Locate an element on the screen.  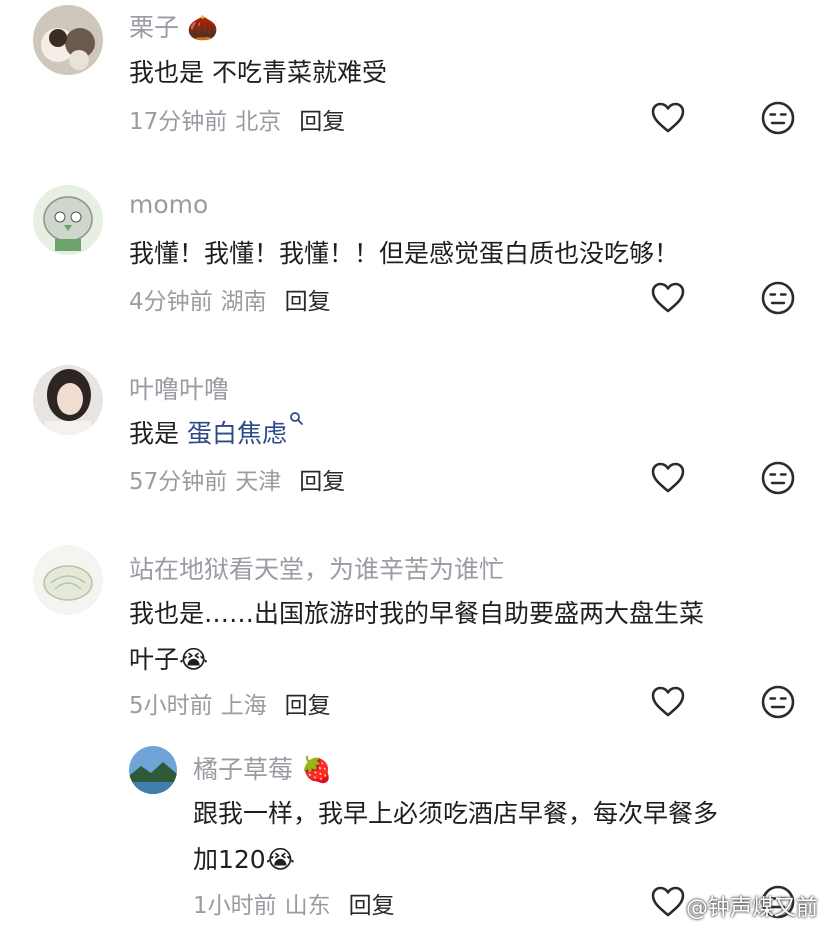
location: 北京 is located at coordinates (258, 122).